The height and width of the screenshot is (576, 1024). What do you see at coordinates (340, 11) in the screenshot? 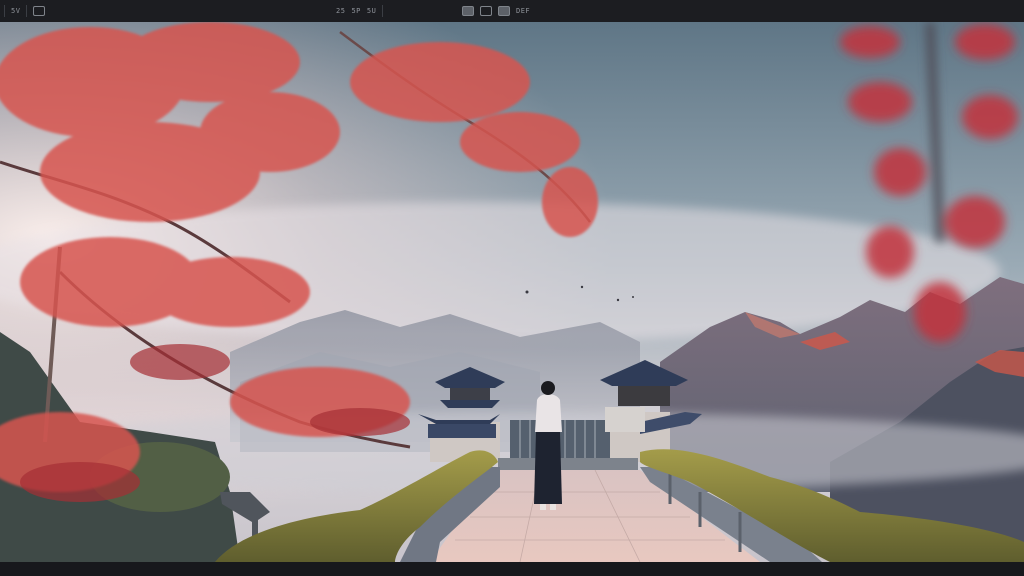
I see `toolbar-value-a: 25` at bounding box center [340, 11].